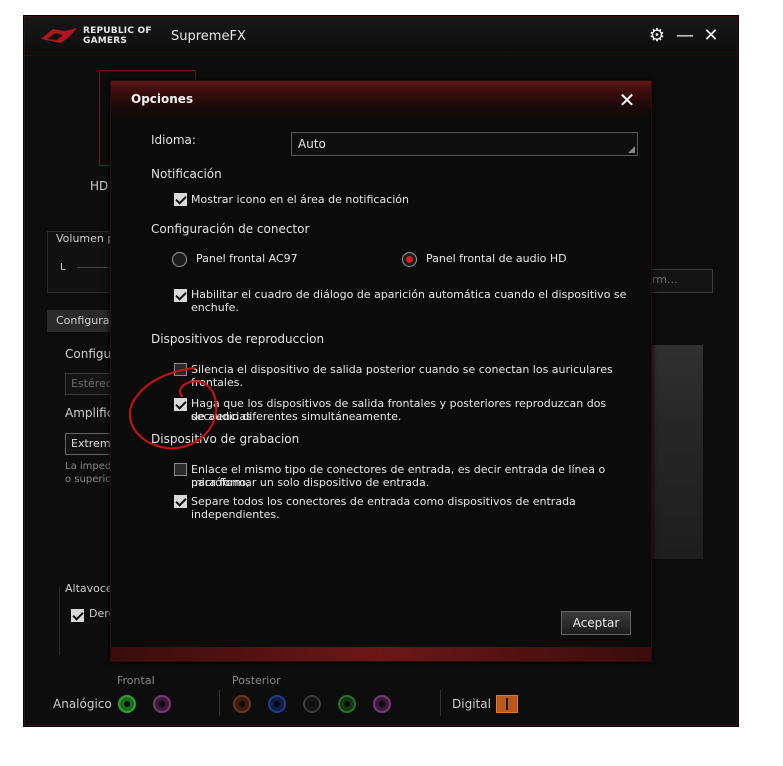  I want to click on speaker-preview-image, so click(677, 452).